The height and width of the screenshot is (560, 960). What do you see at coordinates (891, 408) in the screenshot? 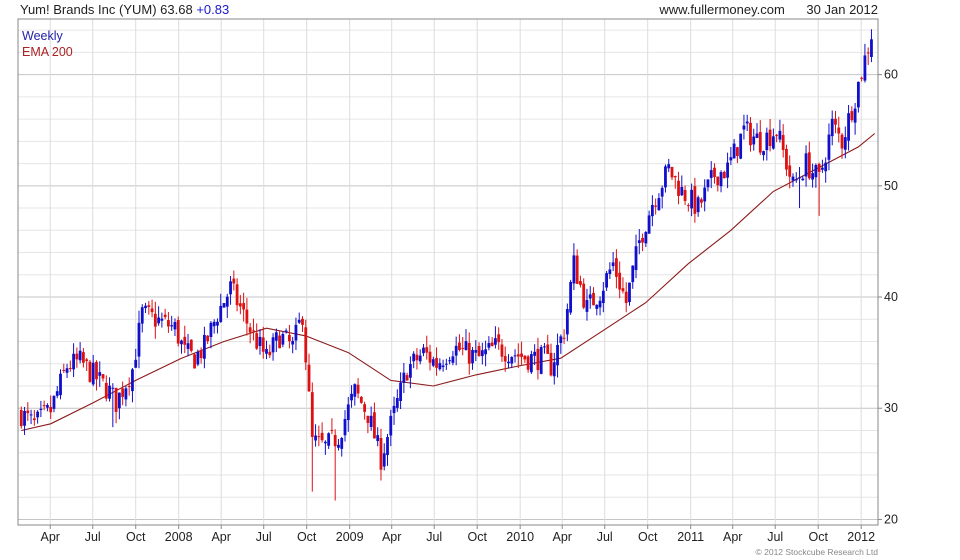
I see `y-tick-label: 30` at bounding box center [891, 408].